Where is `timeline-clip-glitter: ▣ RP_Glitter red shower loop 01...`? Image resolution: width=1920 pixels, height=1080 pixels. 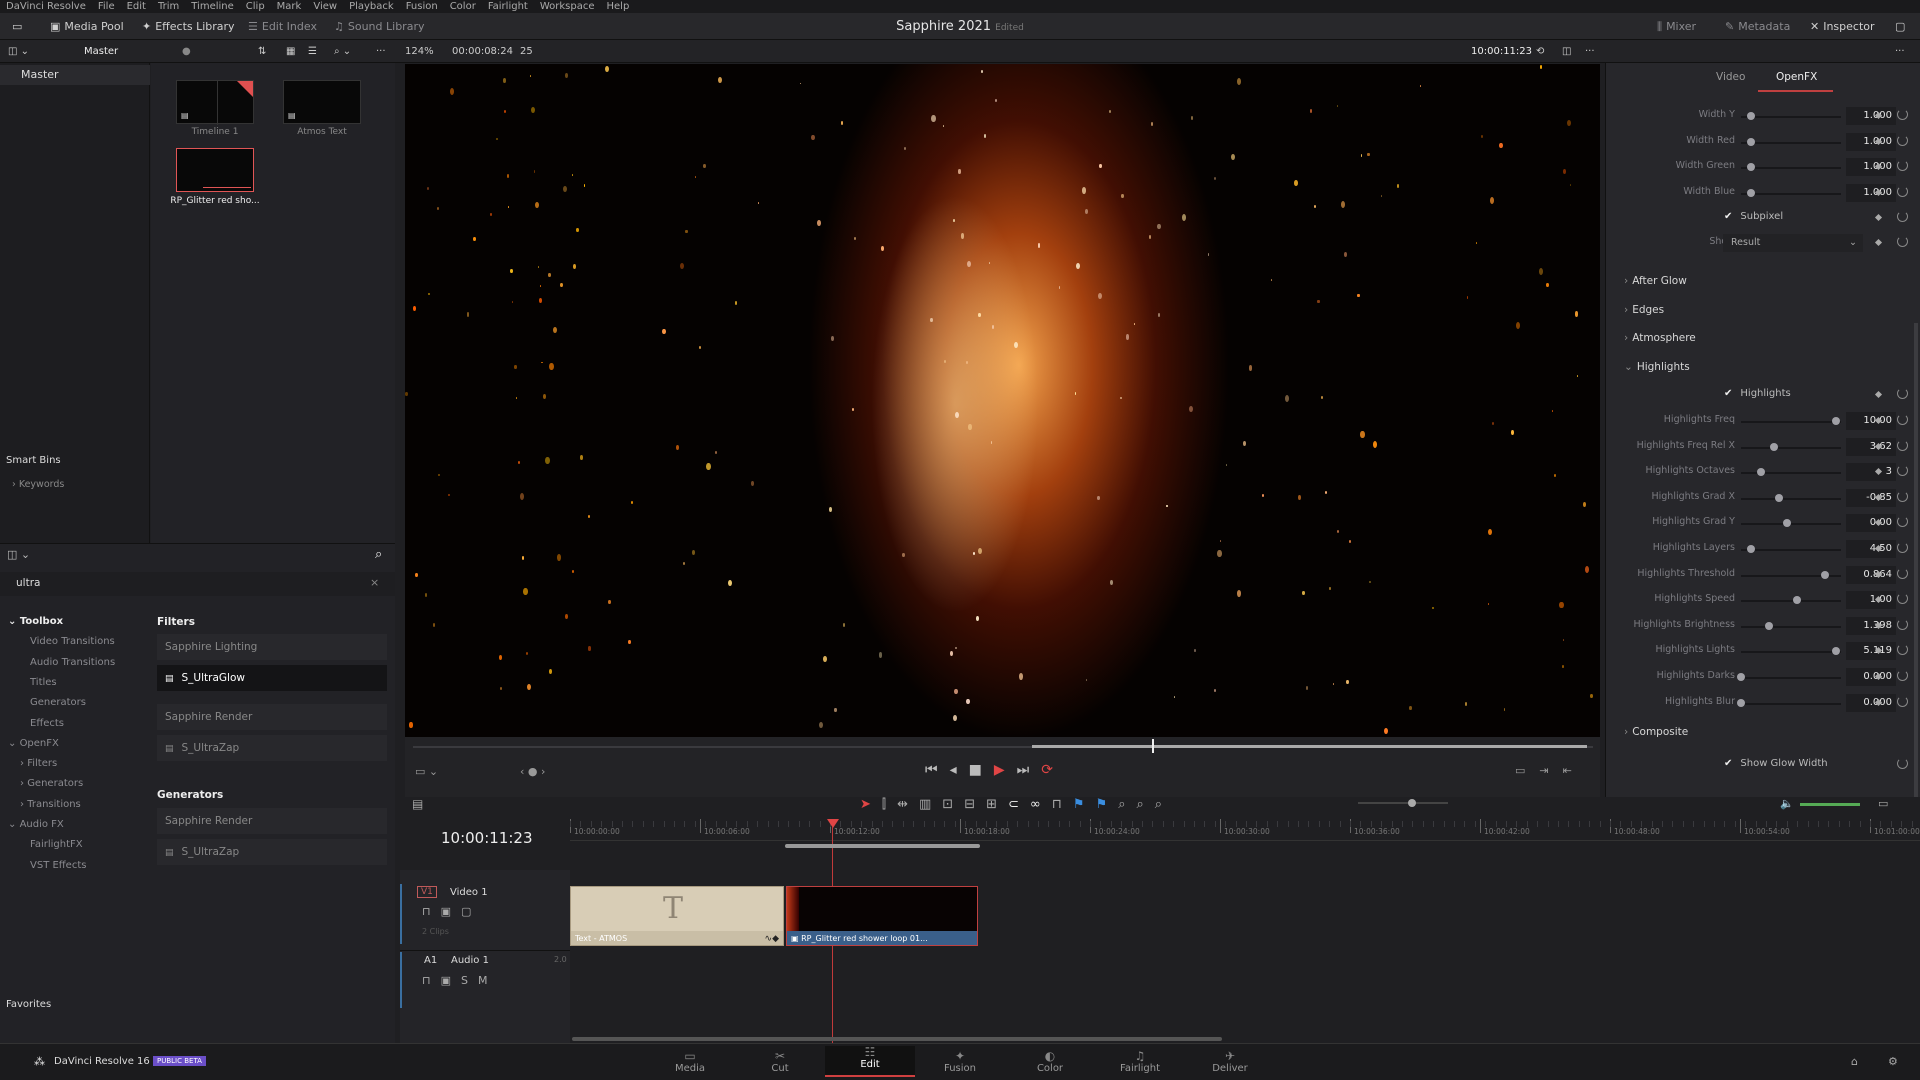 timeline-clip-glitter: ▣ RP_Glitter red shower loop 01... is located at coordinates (882, 916).